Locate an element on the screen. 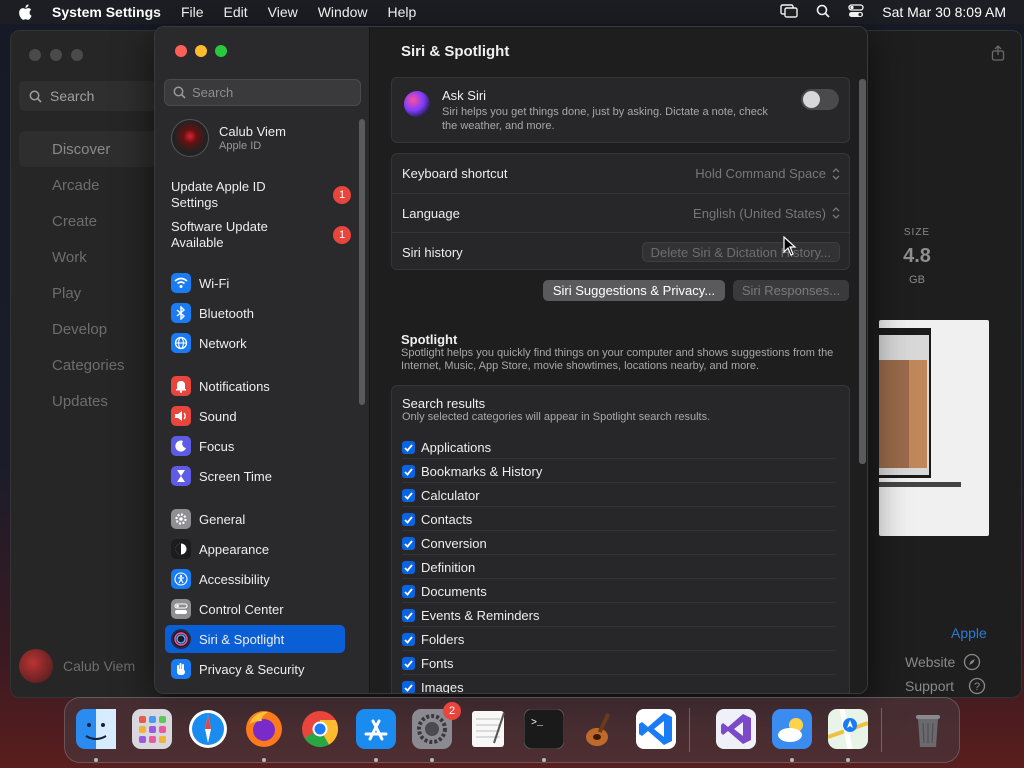 The height and width of the screenshot is (768, 1024). apple-id-account: Calub Viem Apple ID is located at coordinates (228, 138).